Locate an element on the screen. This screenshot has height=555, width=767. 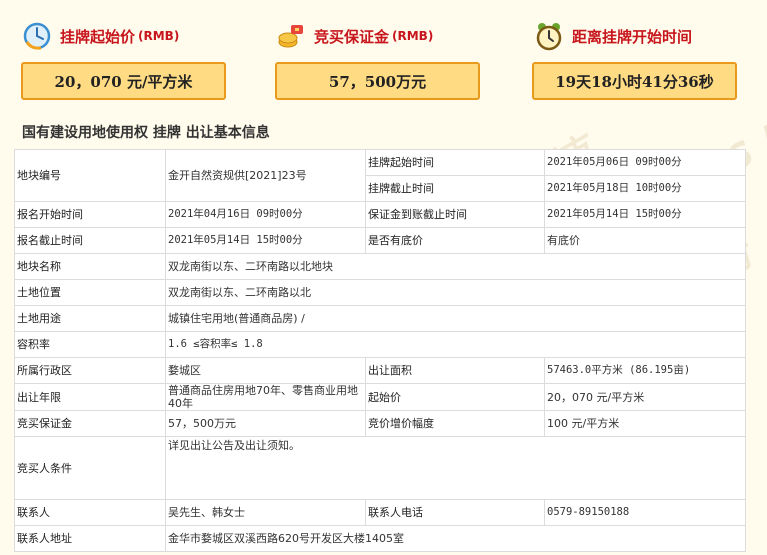
deposit-deadline-label: 保证金到账截止时间 is located at coordinates (455, 214).